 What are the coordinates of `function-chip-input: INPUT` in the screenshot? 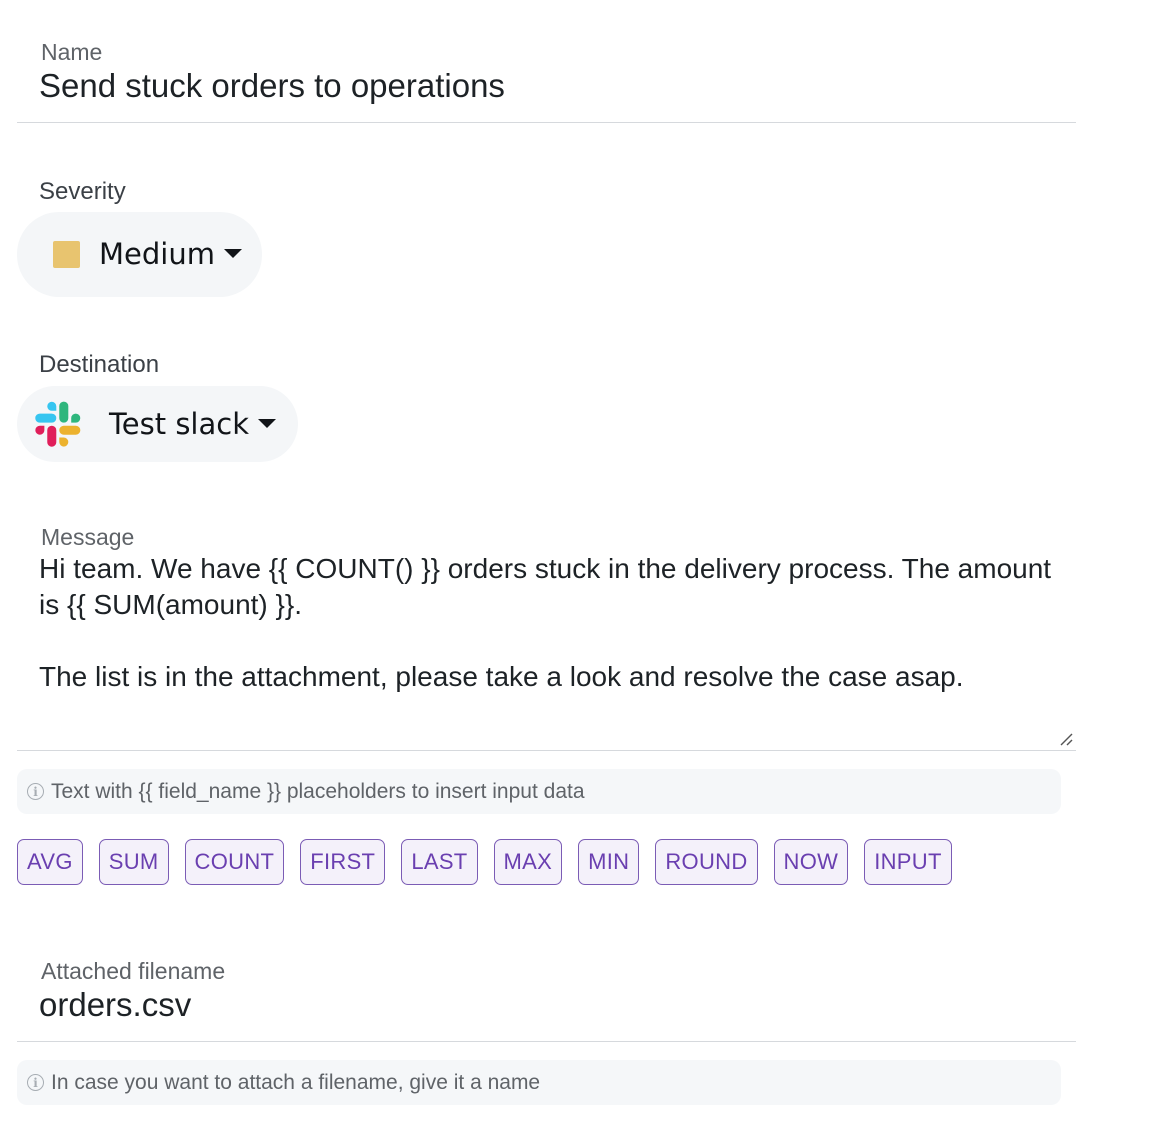 It's located at (908, 862).